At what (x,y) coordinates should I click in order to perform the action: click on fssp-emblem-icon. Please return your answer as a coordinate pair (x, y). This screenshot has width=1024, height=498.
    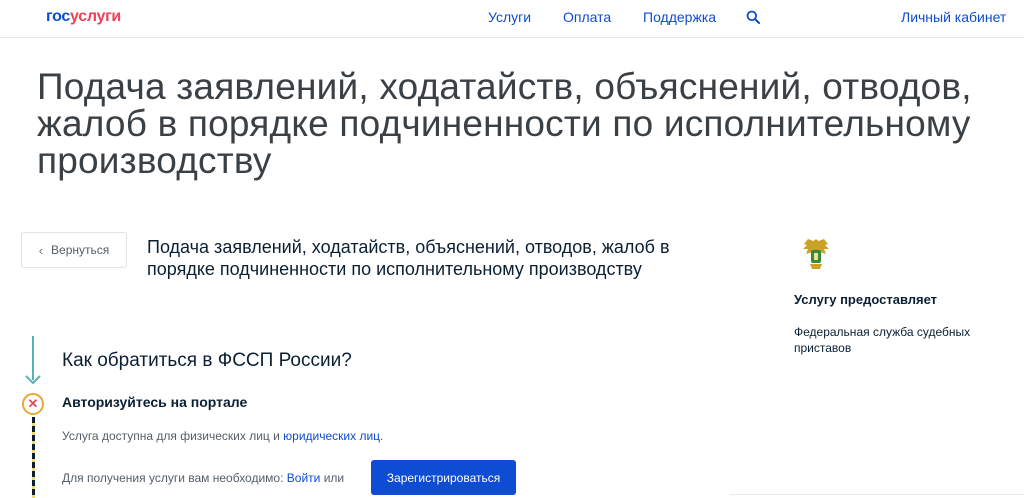
    Looking at the image, I should click on (816, 254).